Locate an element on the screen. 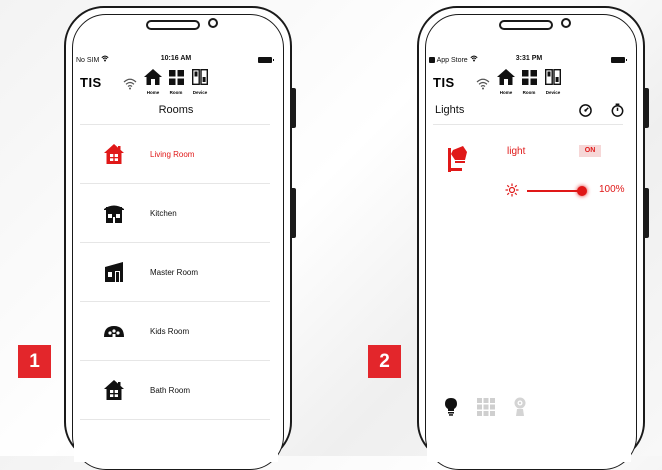 Image resolution: width=662 pixels, height=470 pixels. status-time: 3:31 PM is located at coordinates (529, 58).